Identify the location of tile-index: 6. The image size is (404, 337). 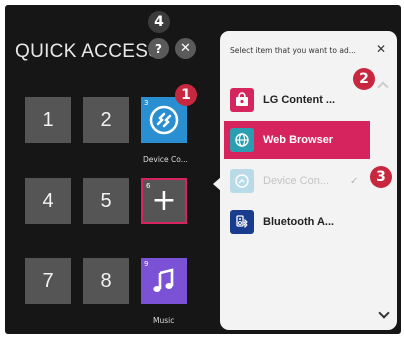
(148, 186).